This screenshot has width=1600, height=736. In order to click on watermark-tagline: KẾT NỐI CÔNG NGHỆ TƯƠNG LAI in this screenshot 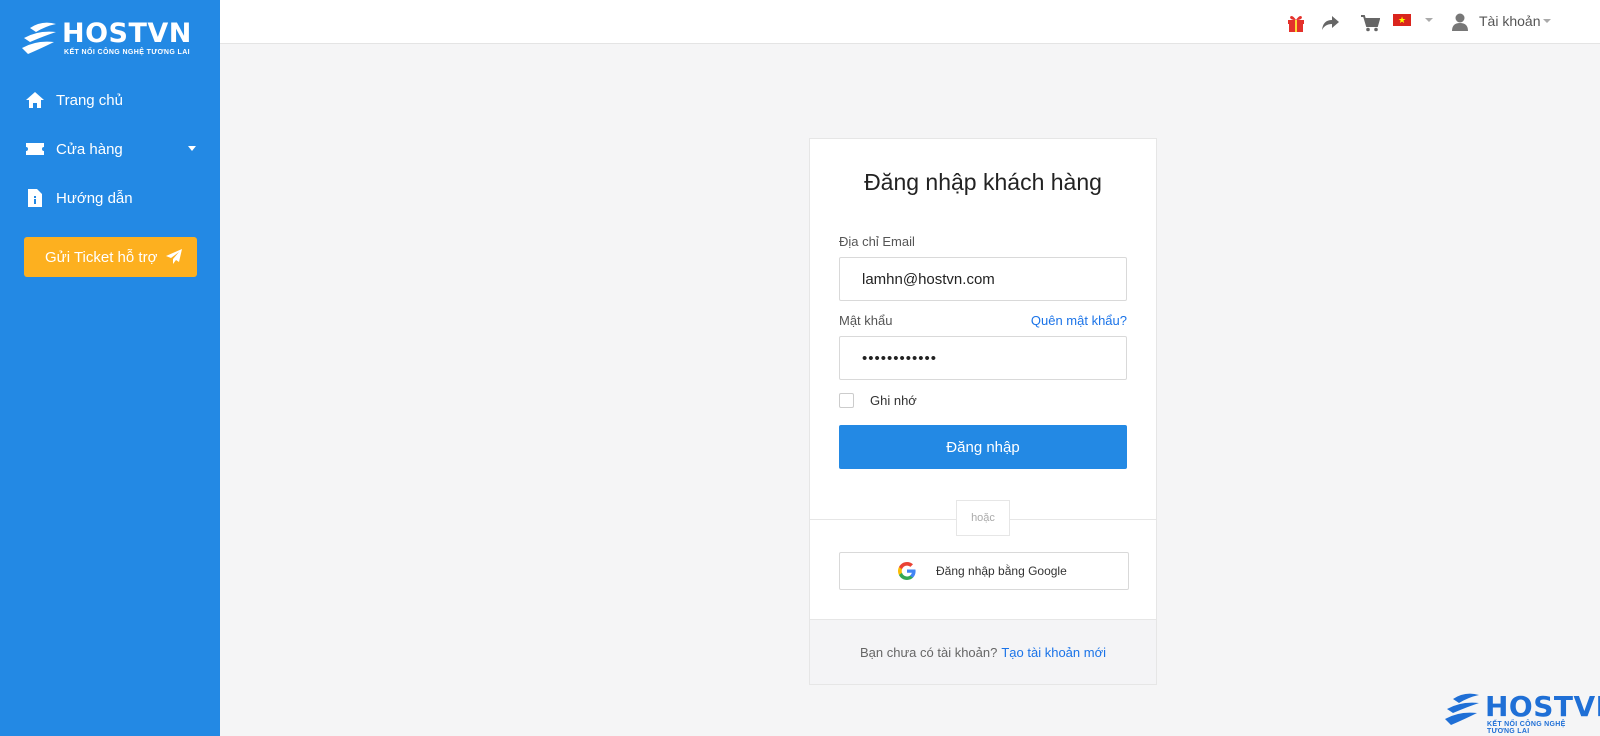, I will do `click(1526, 728)`.